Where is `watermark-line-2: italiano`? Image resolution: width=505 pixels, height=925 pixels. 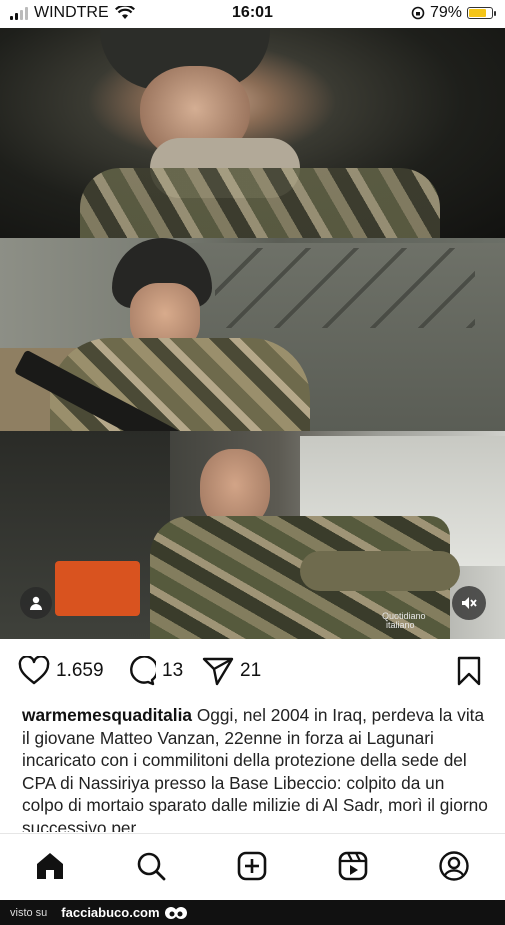
watermark-line-2: italiano is located at coordinates (400, 625).